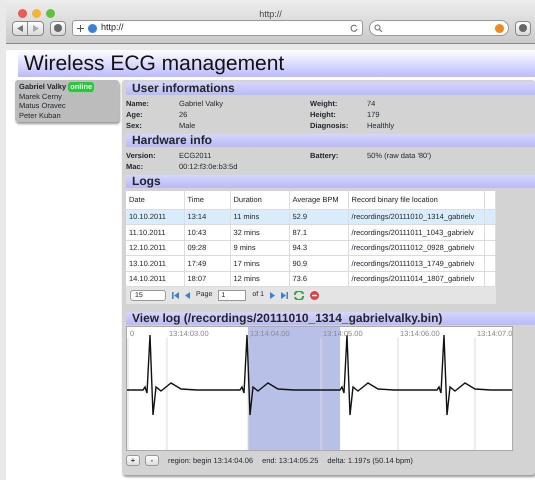  Describe the element at coordinates (330, 318) in the screenshot. I see `section-title: View log (/recordings/20111010_1314_gabrielvalky.bin)` at that location.